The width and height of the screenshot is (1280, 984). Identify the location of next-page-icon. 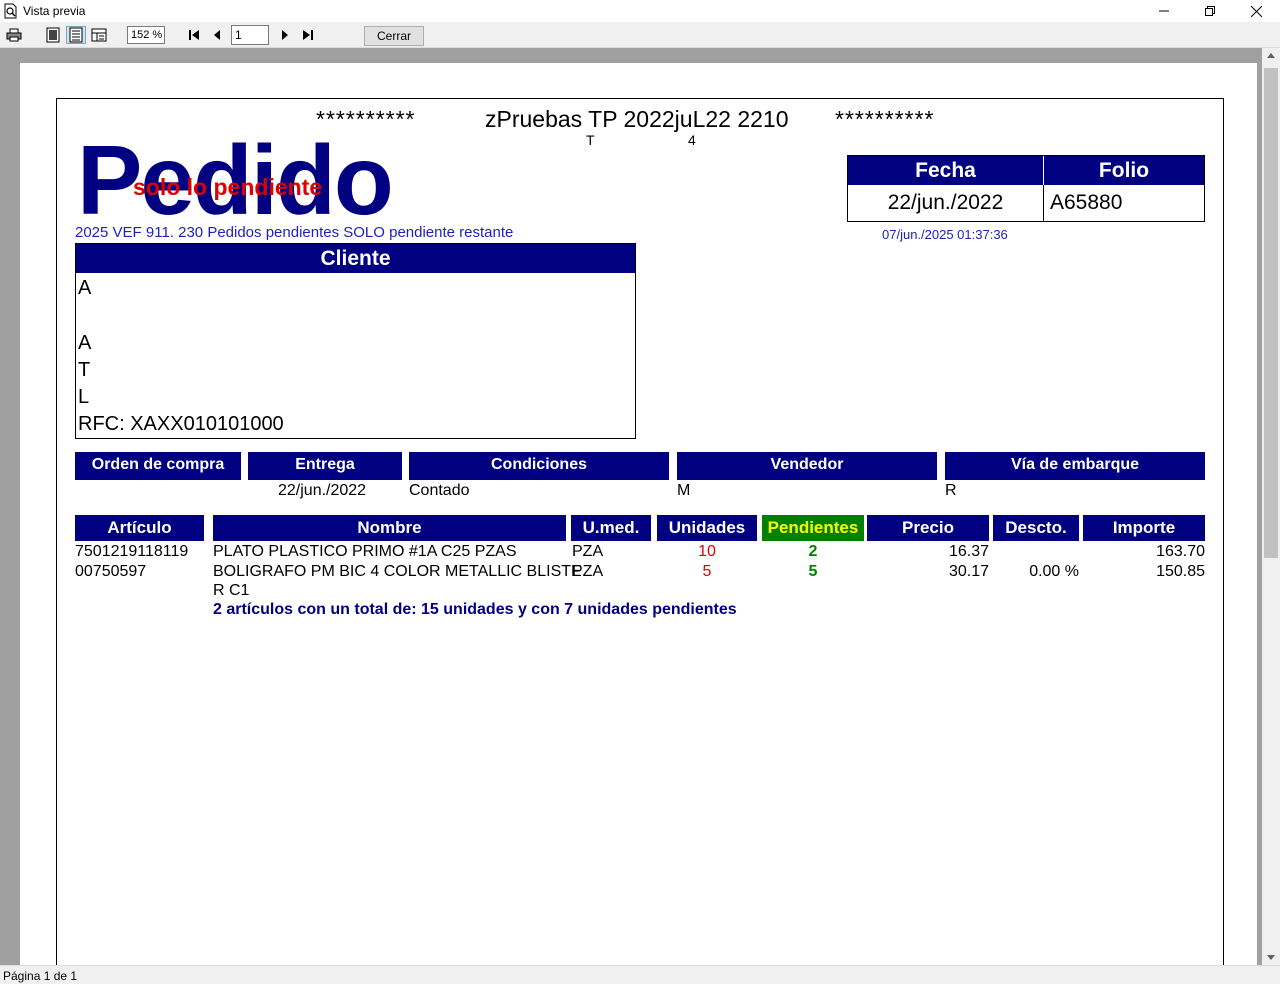
(285, 35).